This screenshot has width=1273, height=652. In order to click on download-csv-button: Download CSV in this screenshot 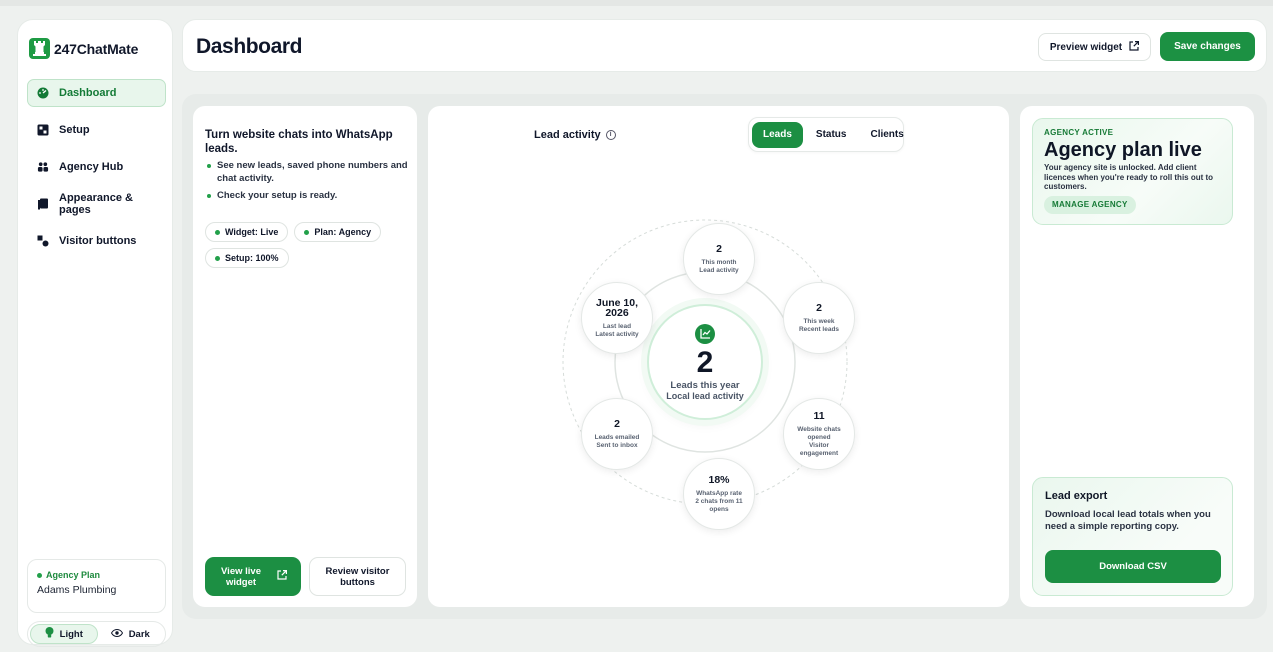, I will do `click(1133, 566)`.